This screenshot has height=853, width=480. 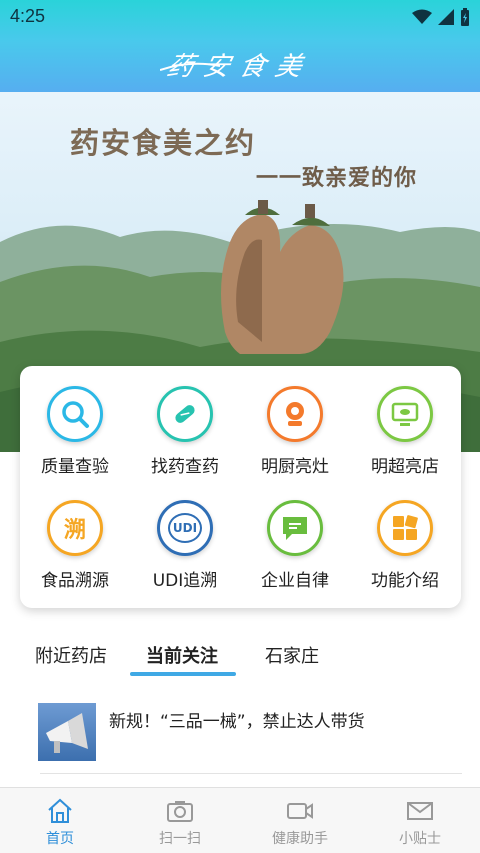 I want to click on trace-icon-text: 溯, so click(x=74, y=530).